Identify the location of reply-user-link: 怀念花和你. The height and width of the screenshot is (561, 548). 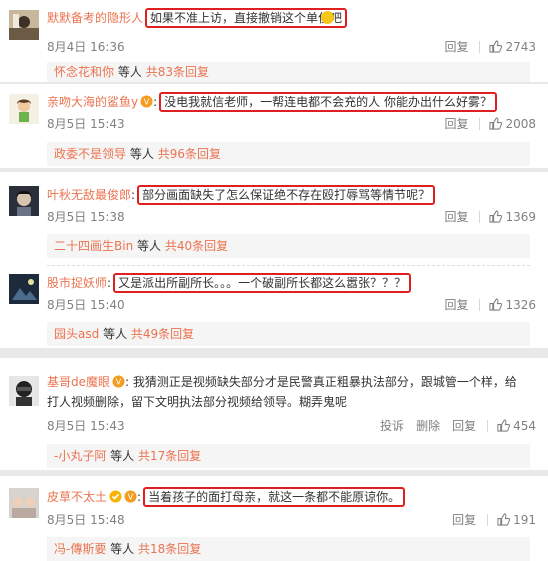
(84, 72).